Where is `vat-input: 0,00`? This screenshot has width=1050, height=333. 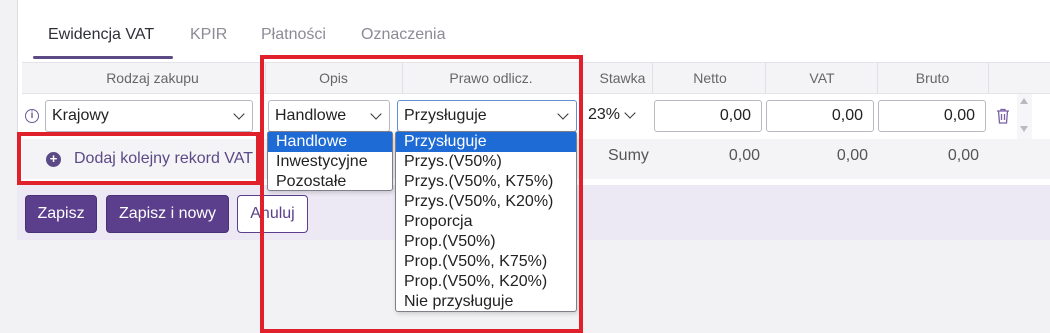 vat-input: 0,00 is located at coordinates (820, 116).